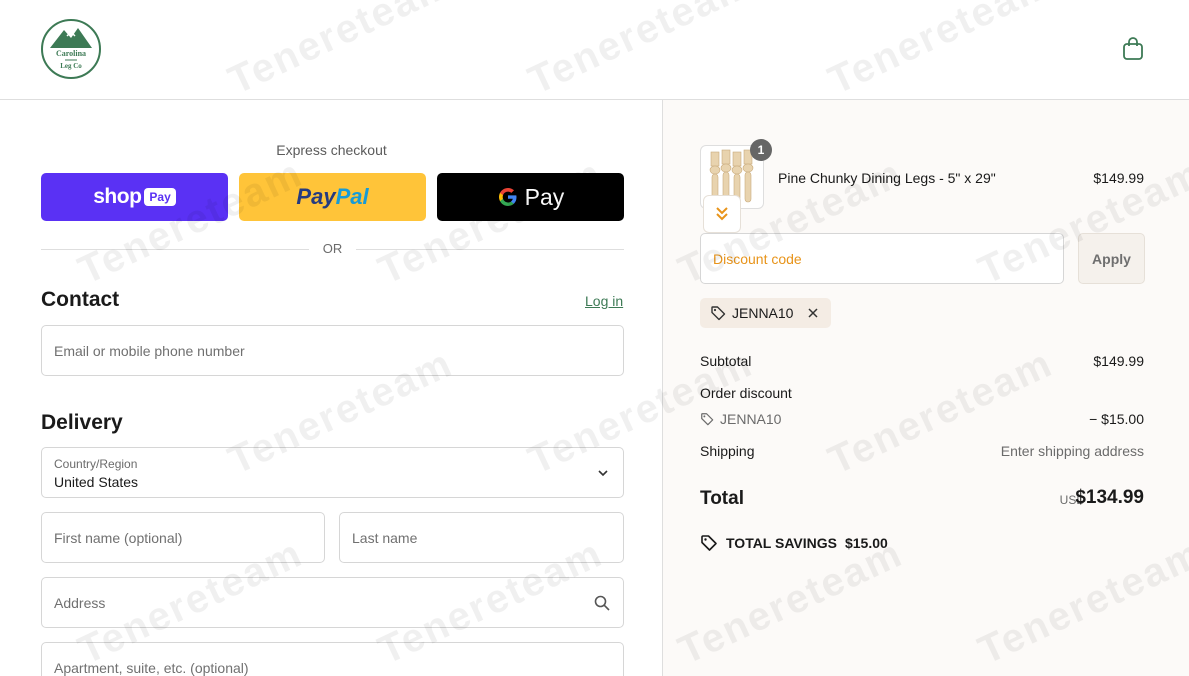 The width and height of the screenshot is (1189, 676). I want to click on quantity-badge: 1, so click(761, 150).